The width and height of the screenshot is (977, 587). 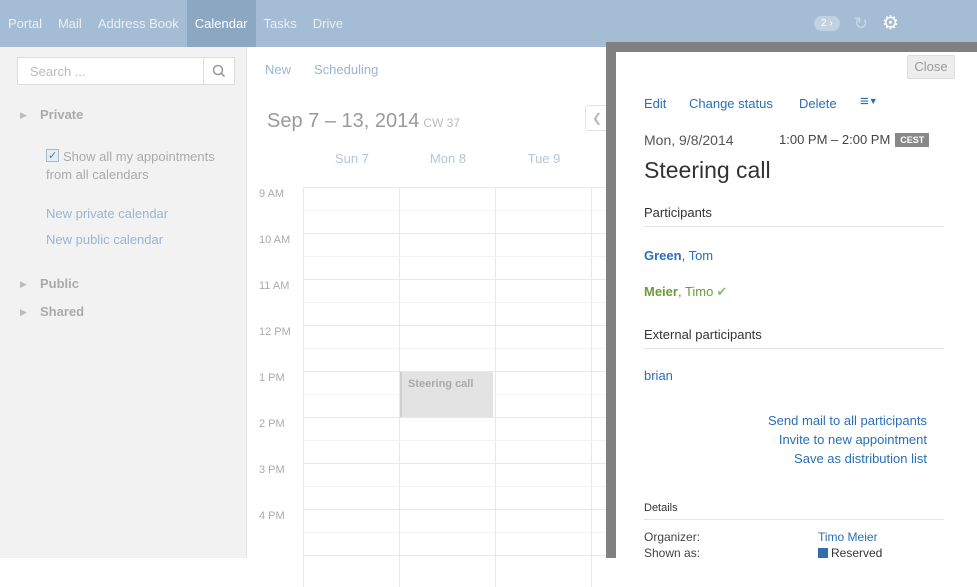 I want to click on details-header: Details, so click(x=794, y=511).